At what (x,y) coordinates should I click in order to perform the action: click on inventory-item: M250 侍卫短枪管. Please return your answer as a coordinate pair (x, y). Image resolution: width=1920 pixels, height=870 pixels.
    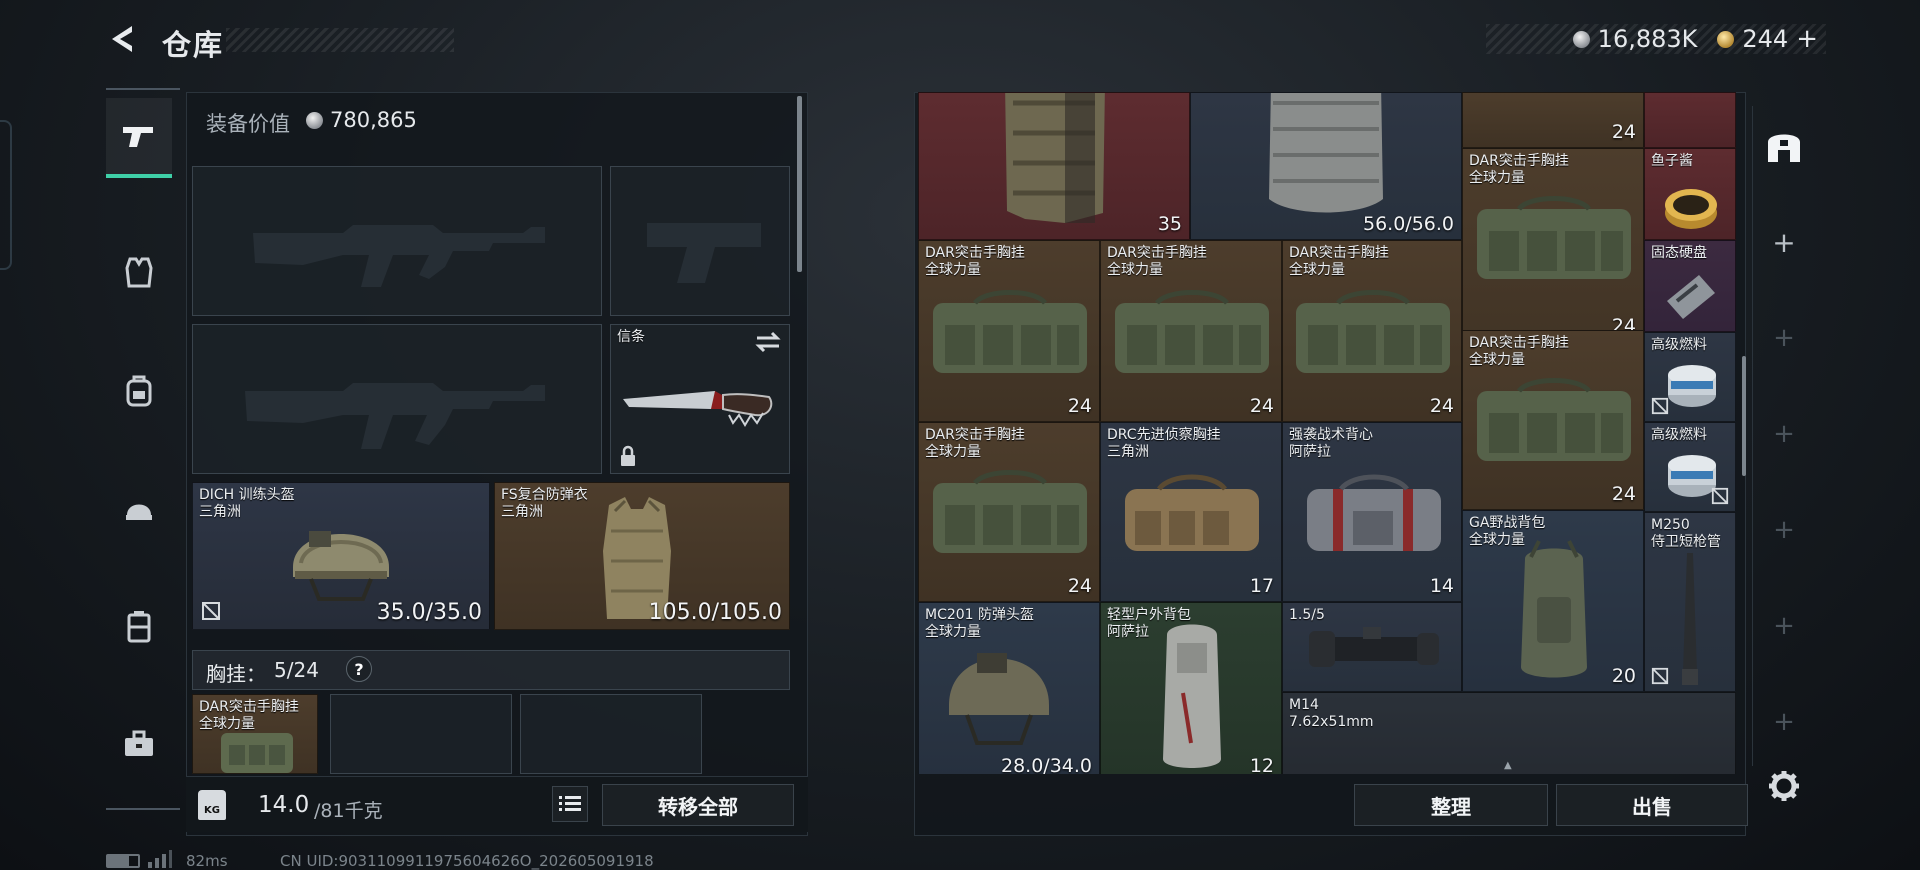
    Looking at the image, I should click on (1690, 602).